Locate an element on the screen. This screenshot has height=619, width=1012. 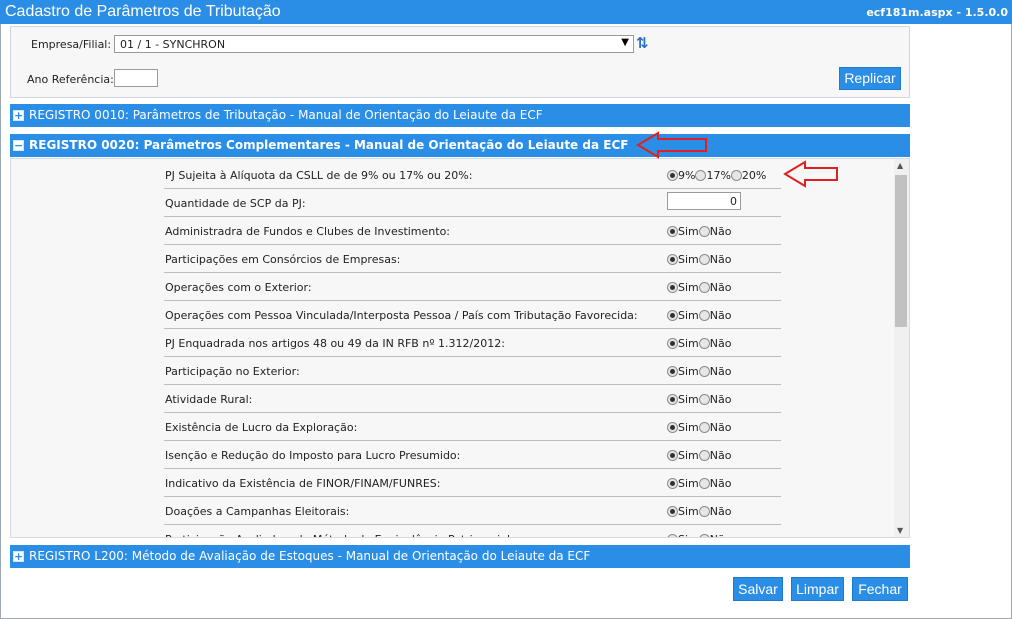
dropdown-arrow-icon: ▼ is located at coordinates (625, 42).